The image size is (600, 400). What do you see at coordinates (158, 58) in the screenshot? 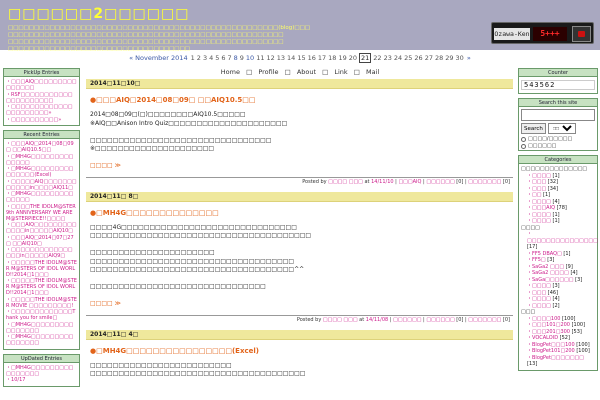
I see `calendar-prev-month-link: « November 2014` at bounding box center [158, 58].